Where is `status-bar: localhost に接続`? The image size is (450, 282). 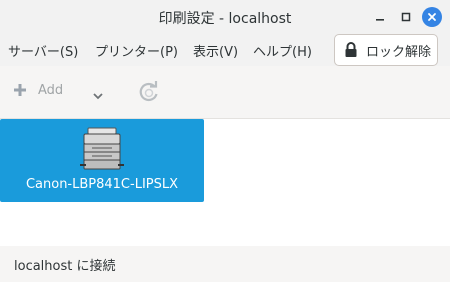 status-bar: localhost に接続 is located at coordinates (225, 264).